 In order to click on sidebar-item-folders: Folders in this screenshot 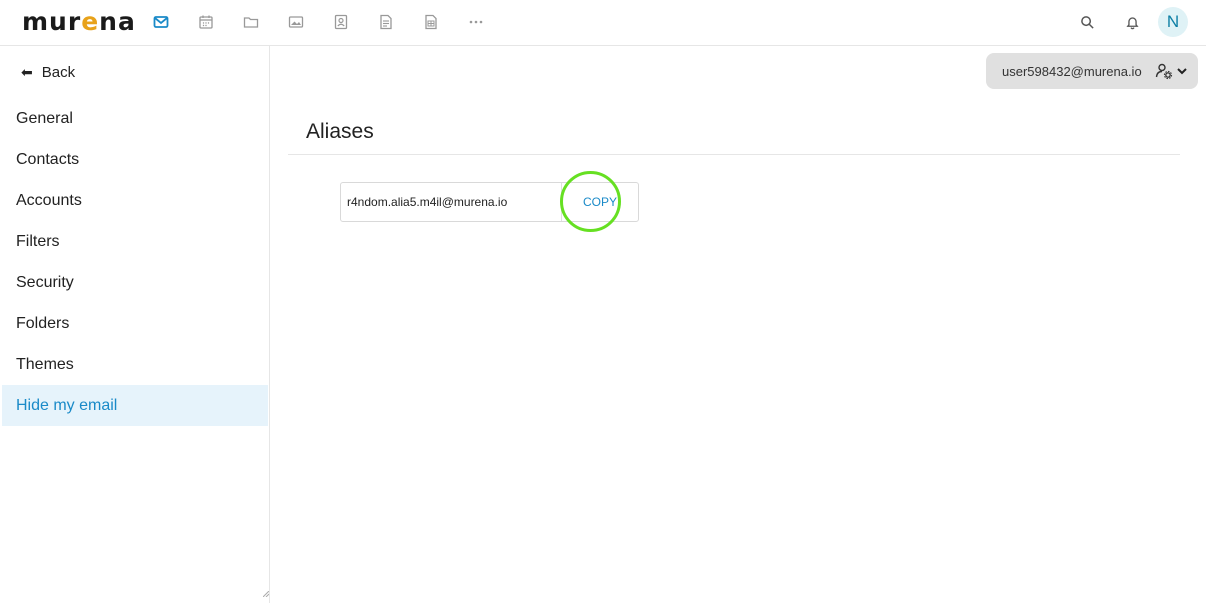, I will do `click(135, 323)`.